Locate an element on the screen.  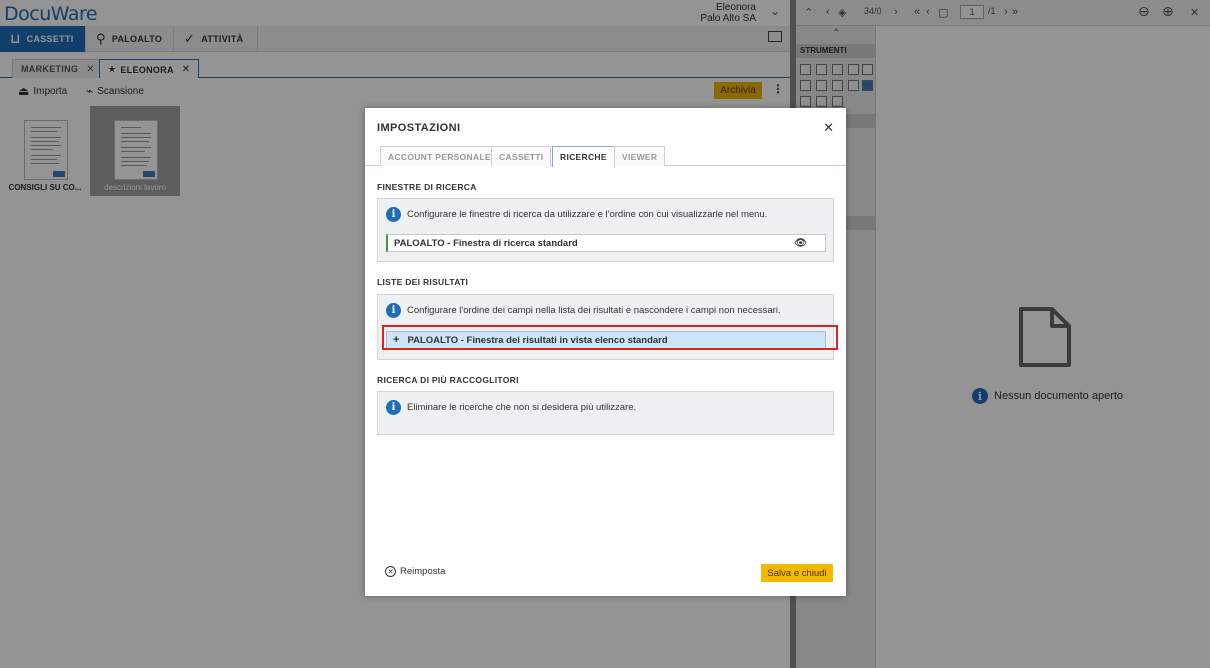
tab-account-personale: ACCOUNT PERSONALE is located at coordinates (439, 156).